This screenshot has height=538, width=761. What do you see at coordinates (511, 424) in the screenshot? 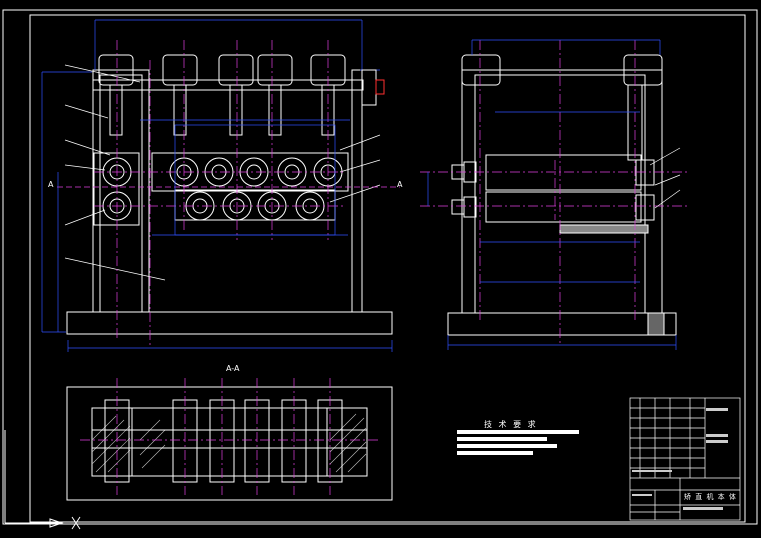
I see `tech-requirements-title: 技 术 要 求` at bounding box center [511, 424].